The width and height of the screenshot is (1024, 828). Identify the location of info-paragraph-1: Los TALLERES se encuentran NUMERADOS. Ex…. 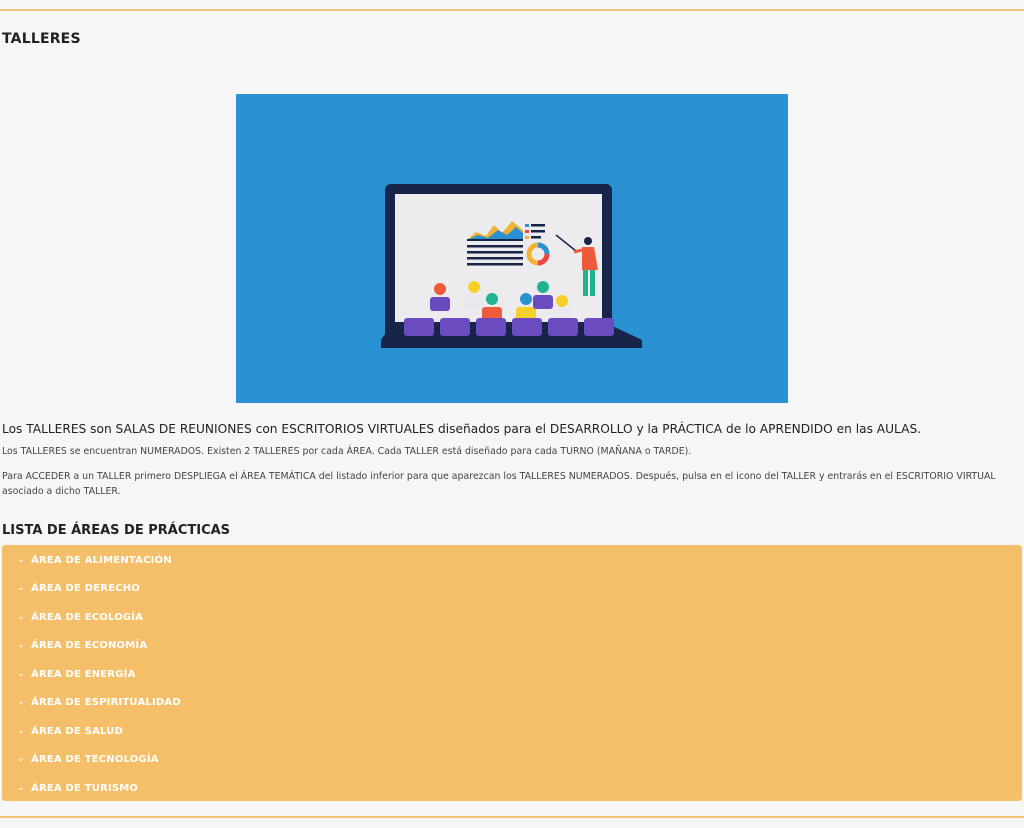
(347, 451).